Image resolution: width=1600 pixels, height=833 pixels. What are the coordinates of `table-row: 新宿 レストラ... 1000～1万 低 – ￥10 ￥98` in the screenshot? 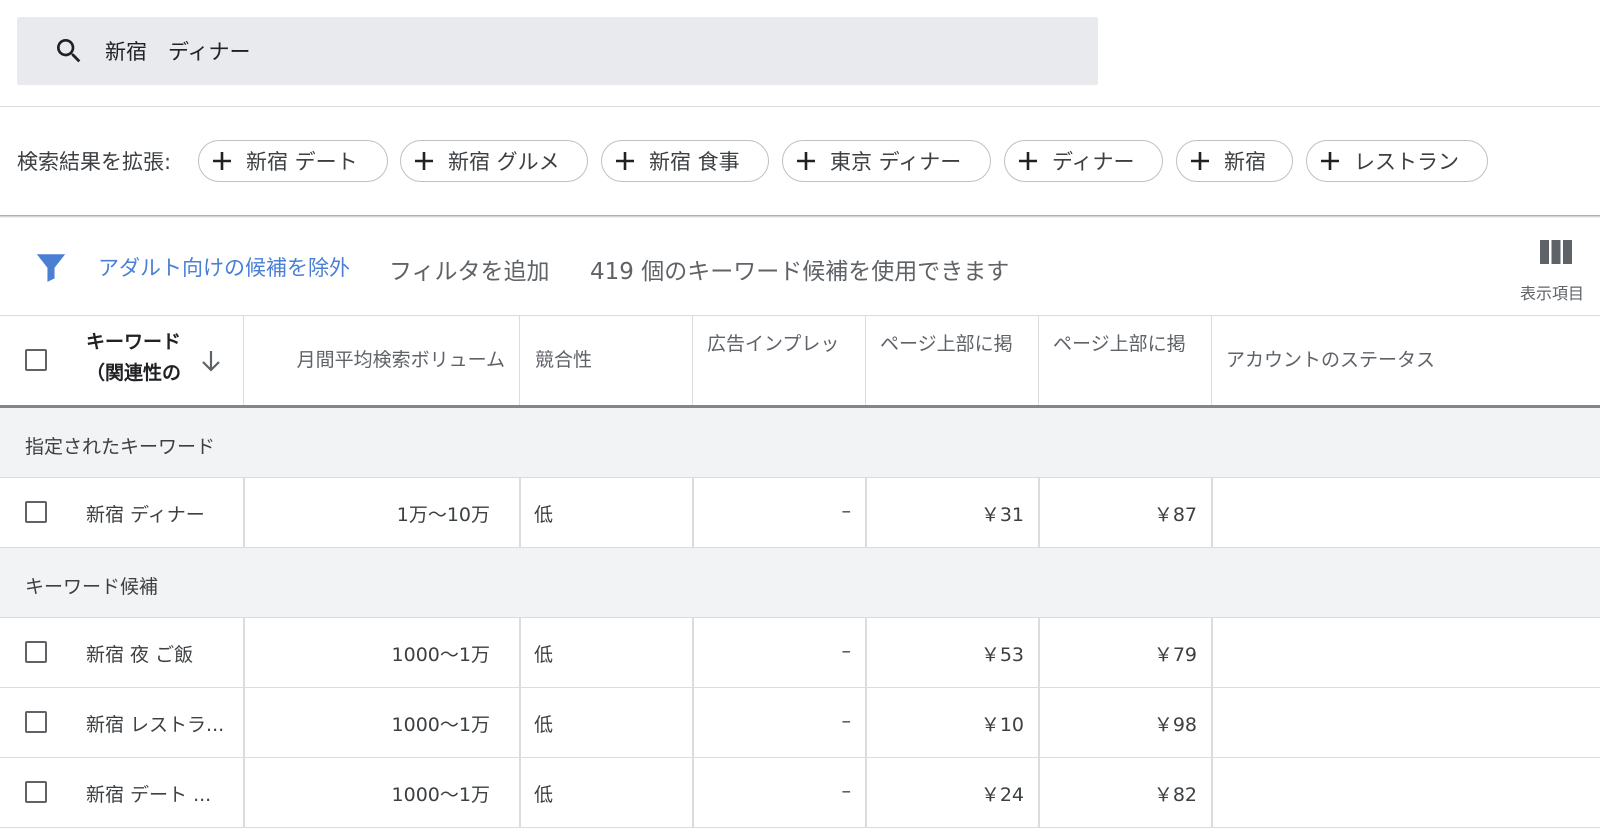 It's located at (800, 723).